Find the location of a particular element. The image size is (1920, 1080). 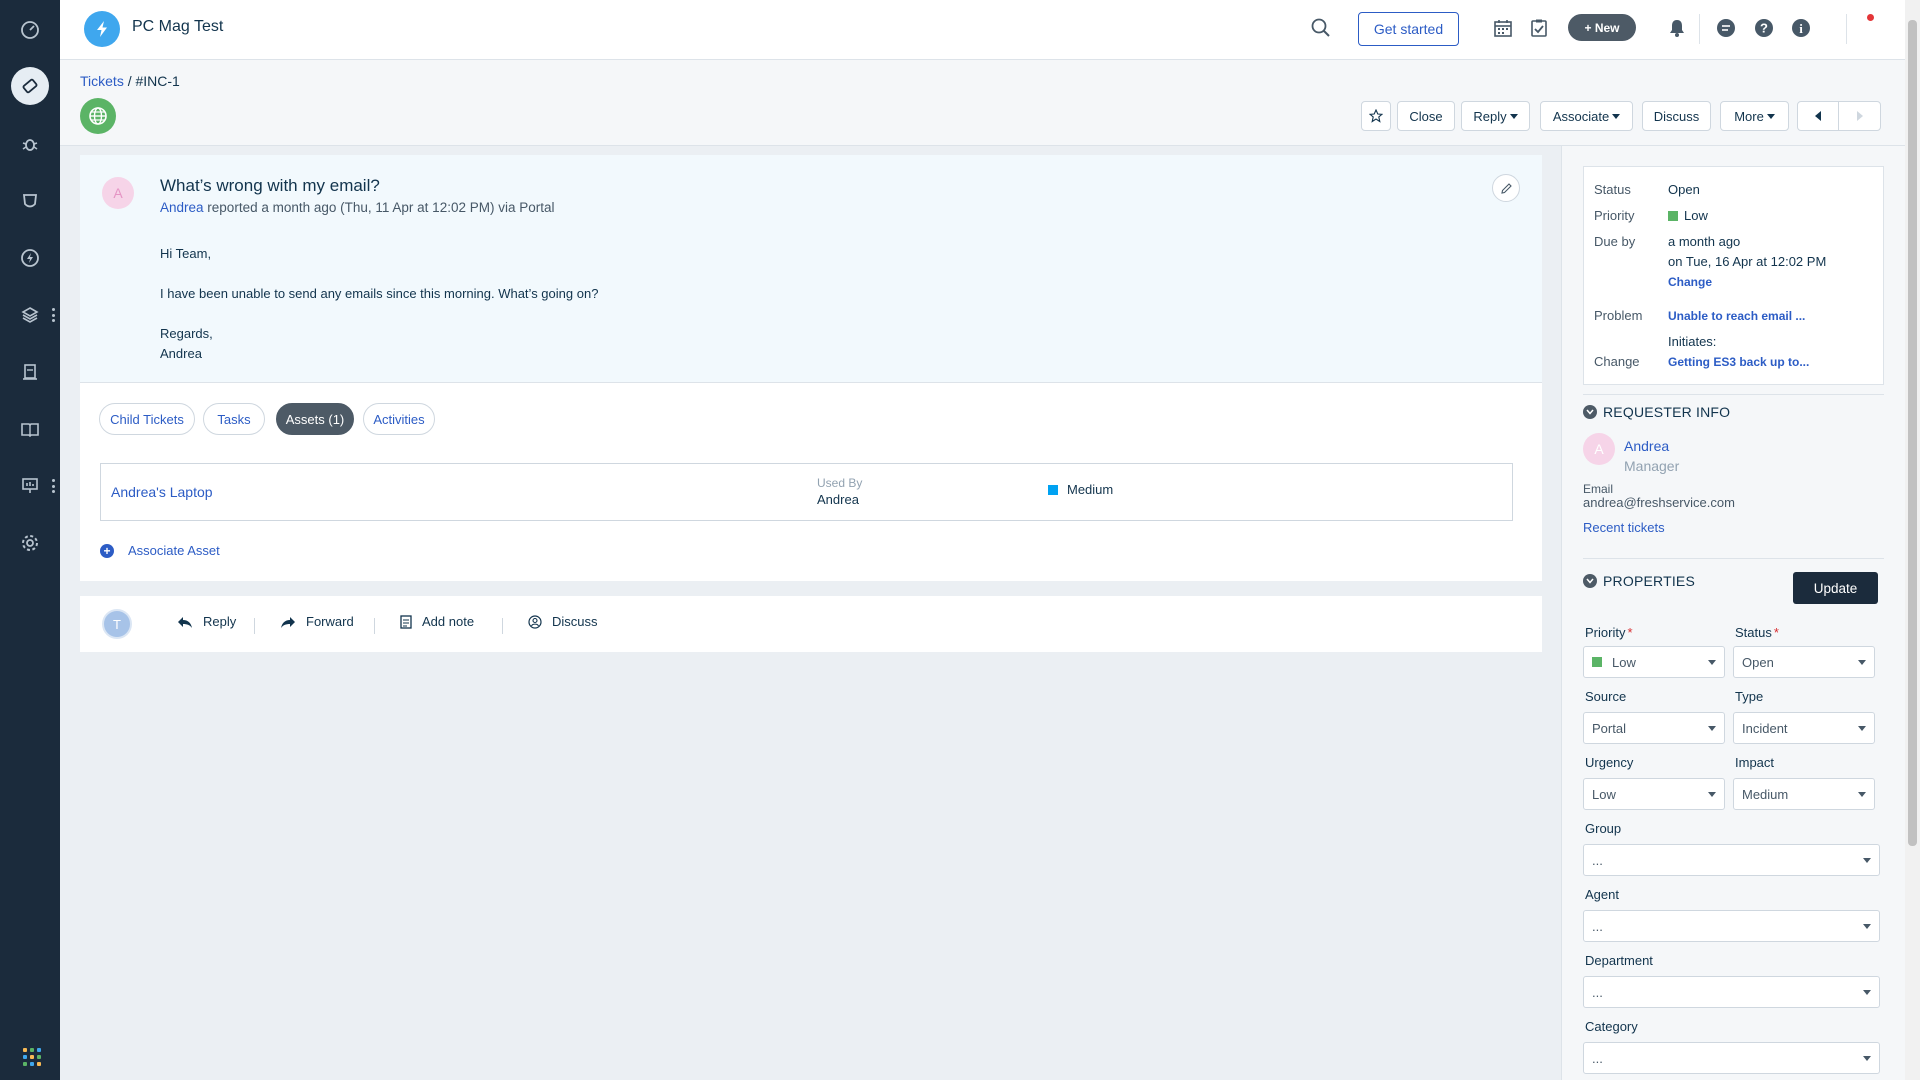

requester-info-role: Manager is located at coordinates (1652, 466).